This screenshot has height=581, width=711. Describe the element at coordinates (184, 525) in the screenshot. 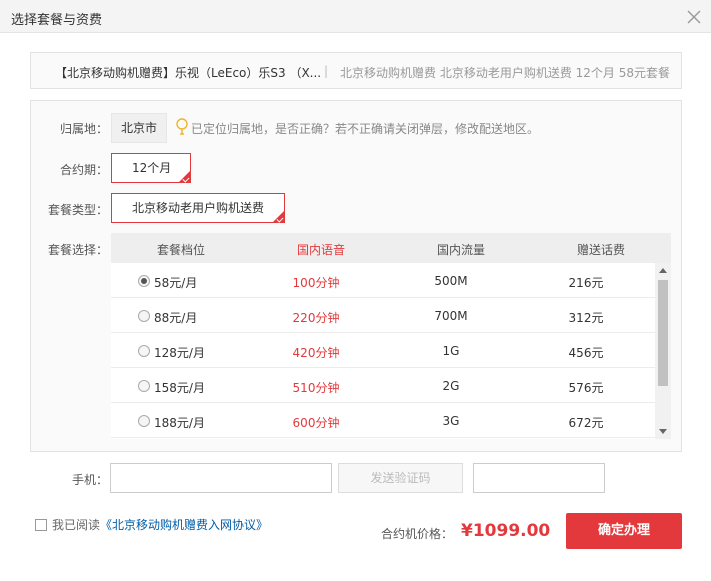

I see `agreement-link: 《北京移动购机赠费入网协议》` at that location.